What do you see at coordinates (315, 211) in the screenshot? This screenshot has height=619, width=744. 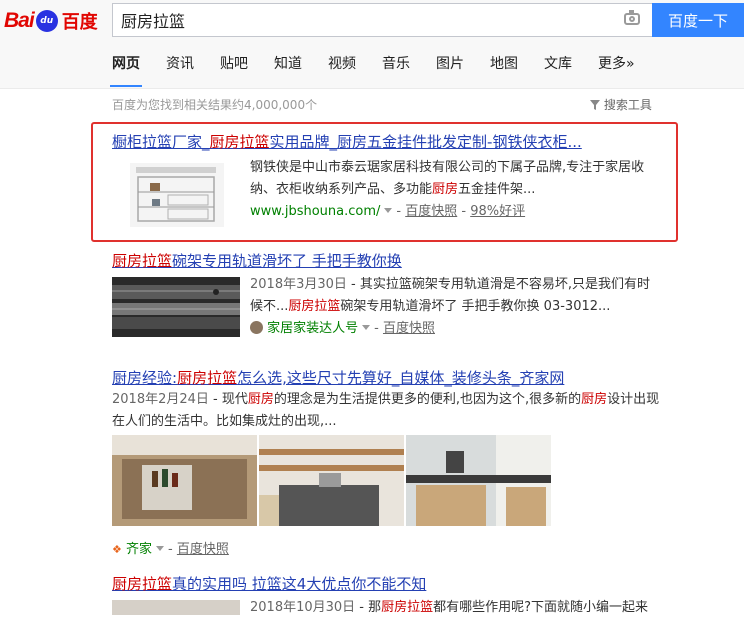 I see `result-1-url: www.jbshouna.com/` at bounding box center [315, 211].